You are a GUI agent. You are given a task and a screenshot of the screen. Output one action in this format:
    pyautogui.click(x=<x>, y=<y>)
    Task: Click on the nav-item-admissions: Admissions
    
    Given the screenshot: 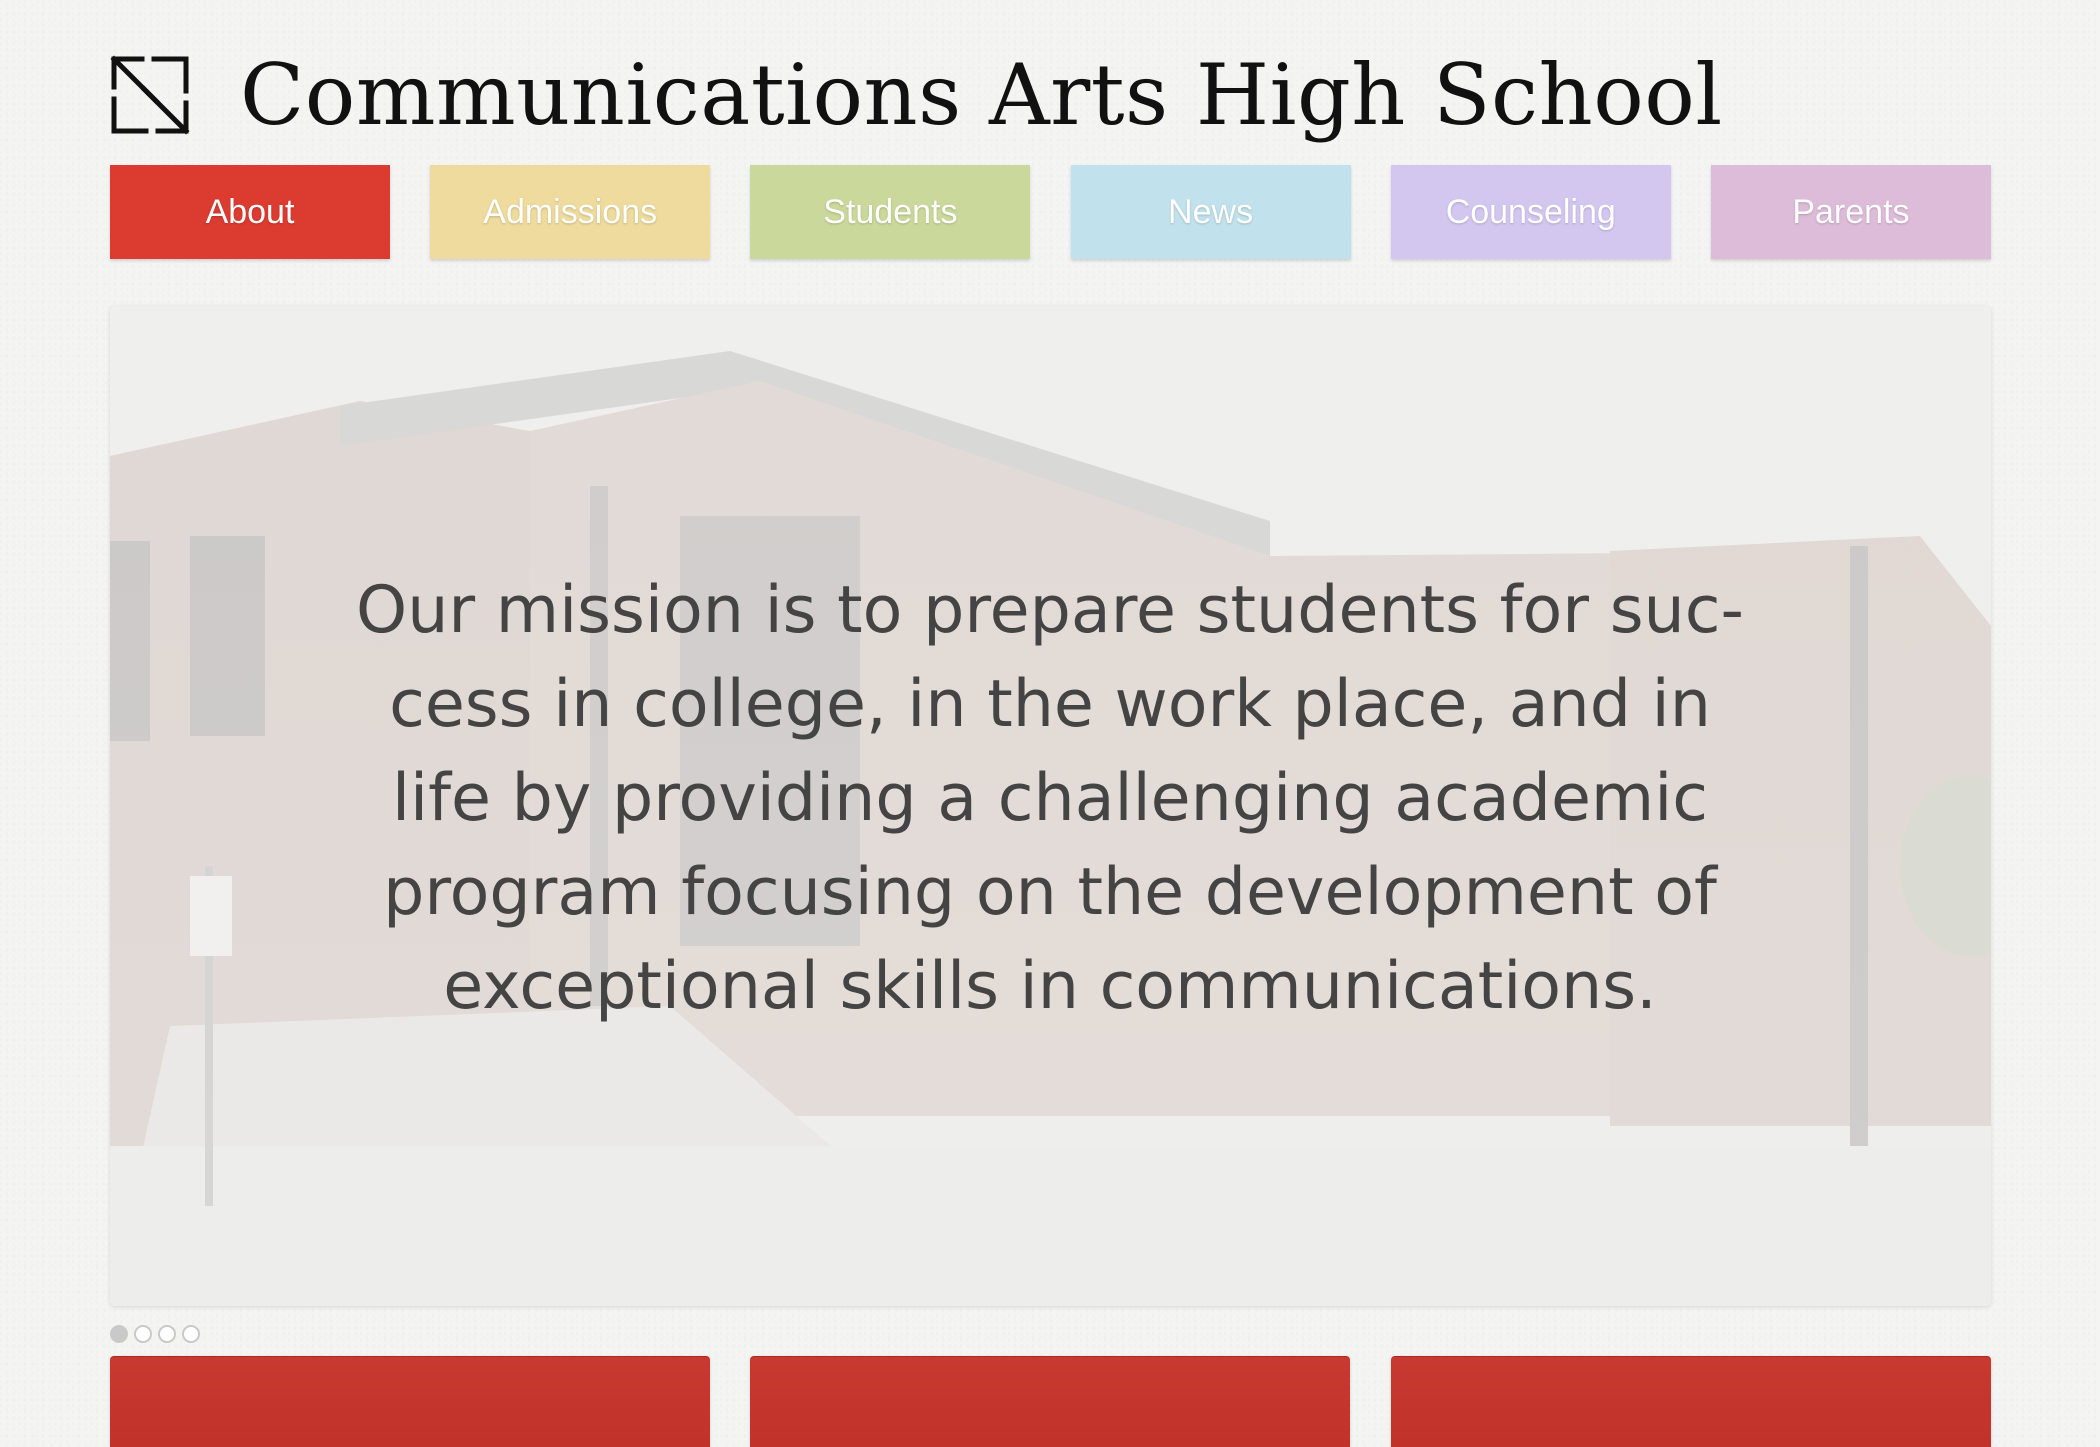 What is the action you would take?
    pyautogui.click(x=570, y=212)
    